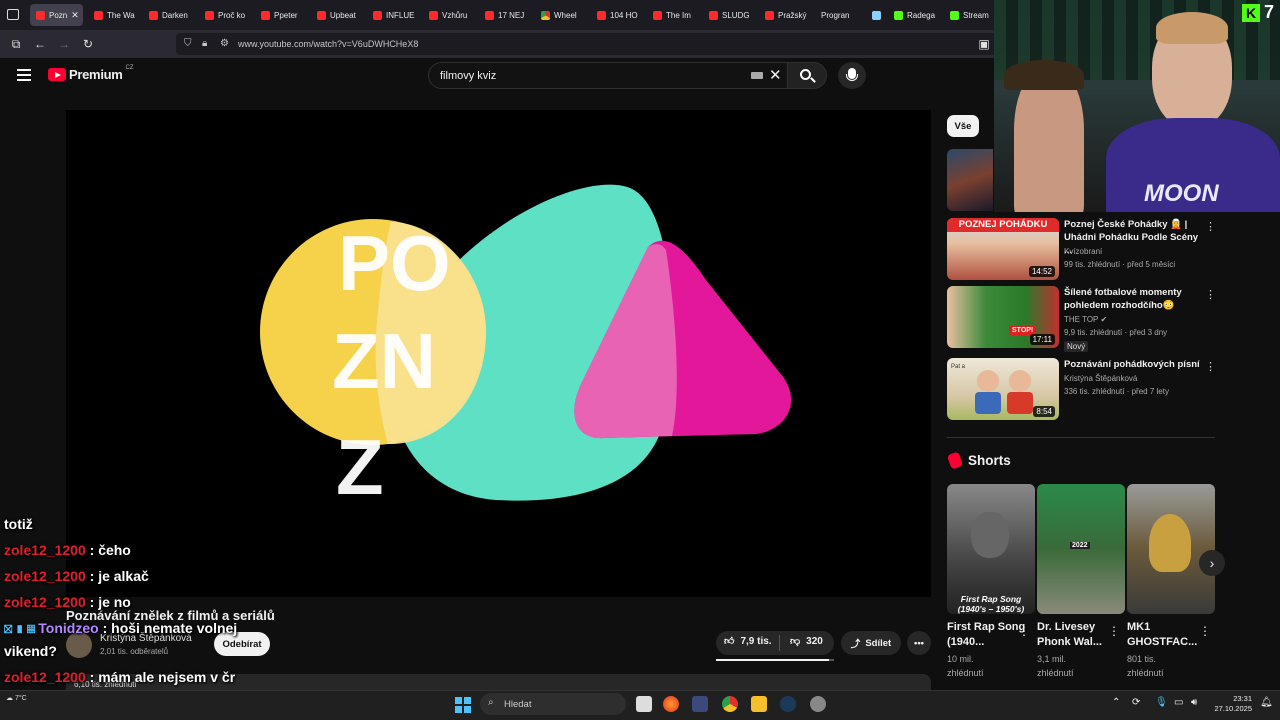 The height and width of the screenshot is (720, 1280). Describe the element at coordinates (970, 180) in the screenshot. I see `previous-video-thumb` at that location.